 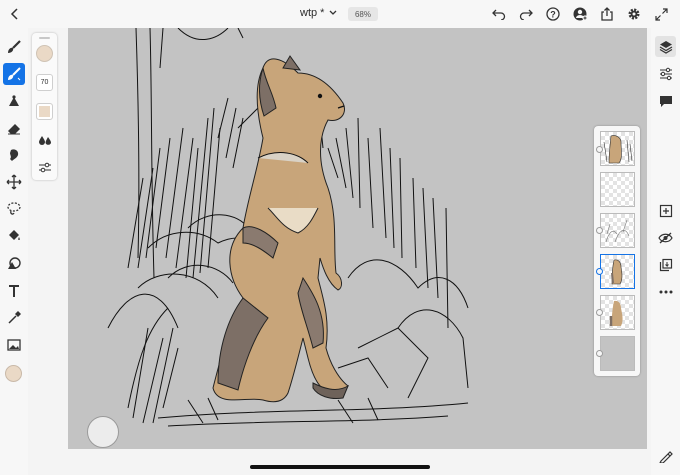 I want to click on eraser-icon, so click(x=14, y=129).